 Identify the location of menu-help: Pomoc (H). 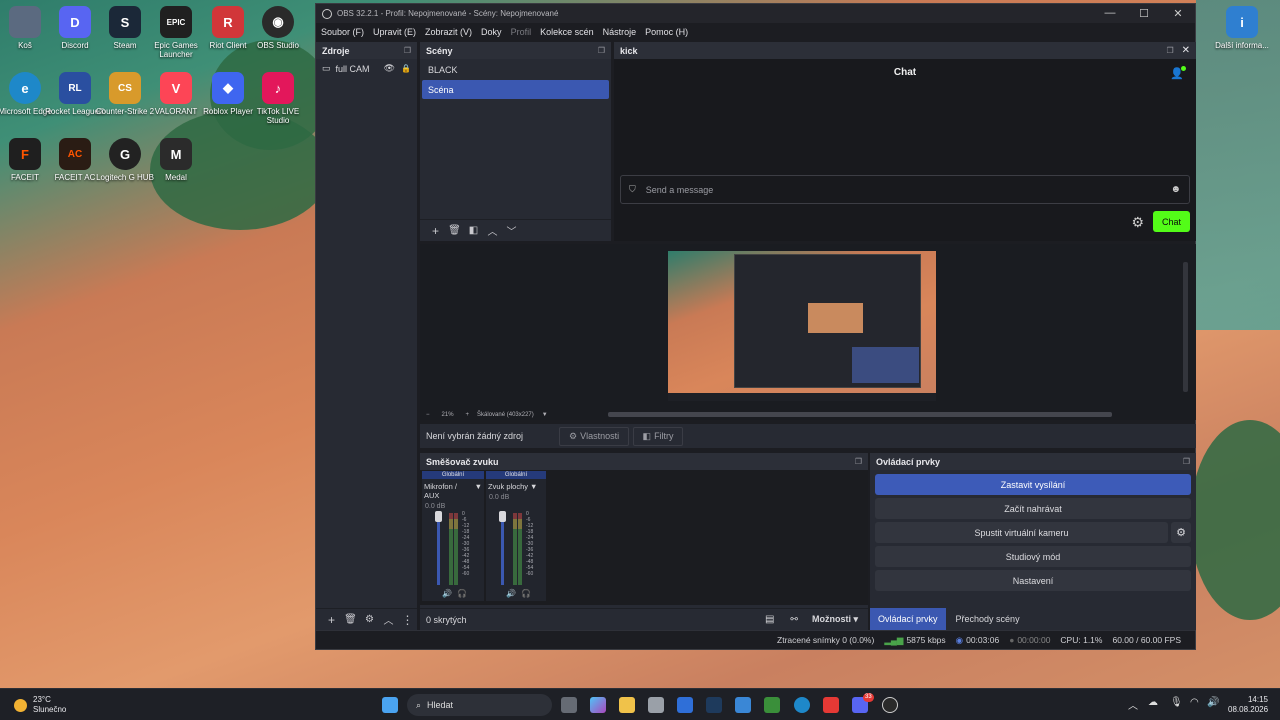
(666, 32).